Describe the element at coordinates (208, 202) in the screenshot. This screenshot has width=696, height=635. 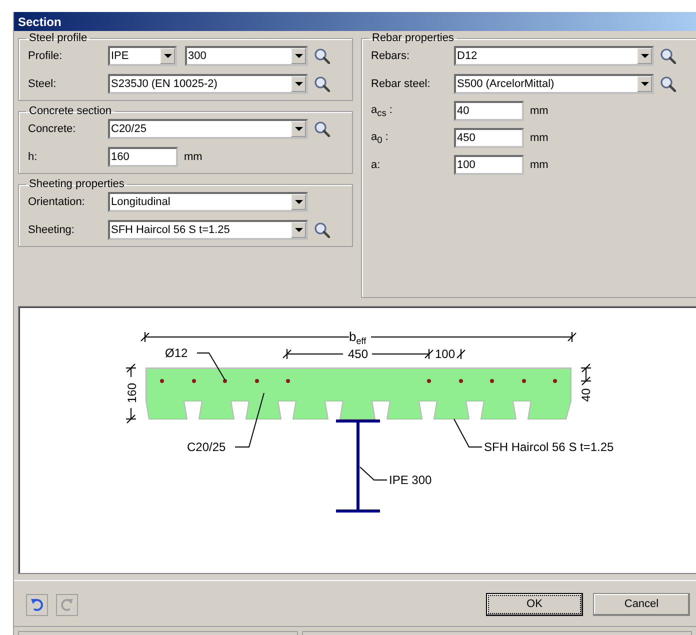
I see `dropdown: Longitudinal` at that location.